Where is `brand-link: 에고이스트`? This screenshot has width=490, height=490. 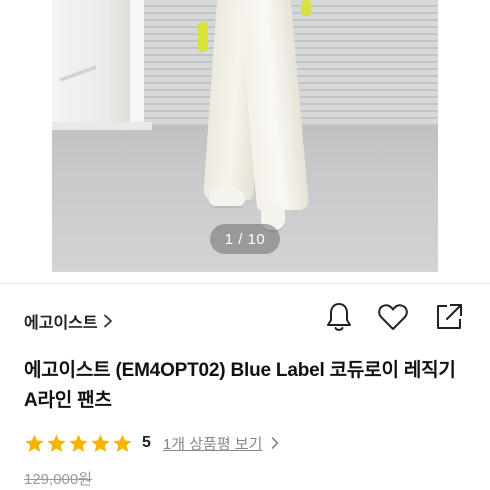 brand-link: 에고이스트 is located at coordinates (69, 321).